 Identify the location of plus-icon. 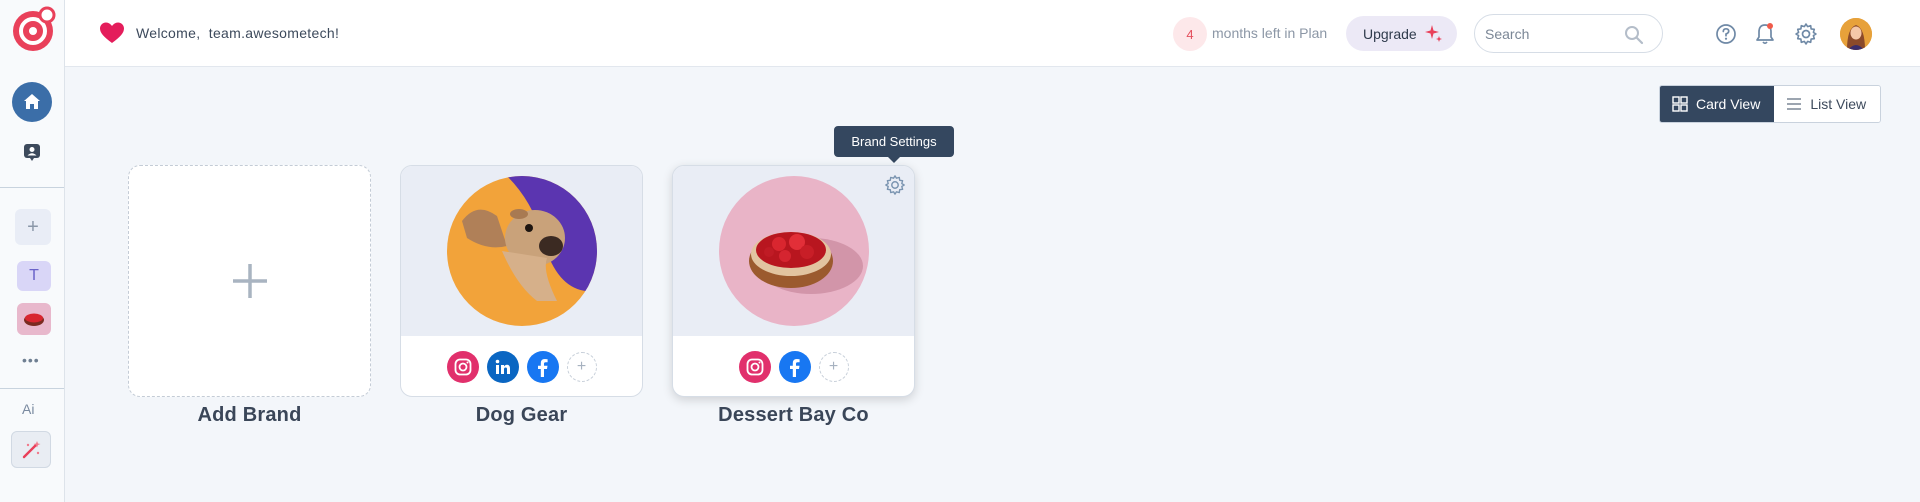
(249, 281).